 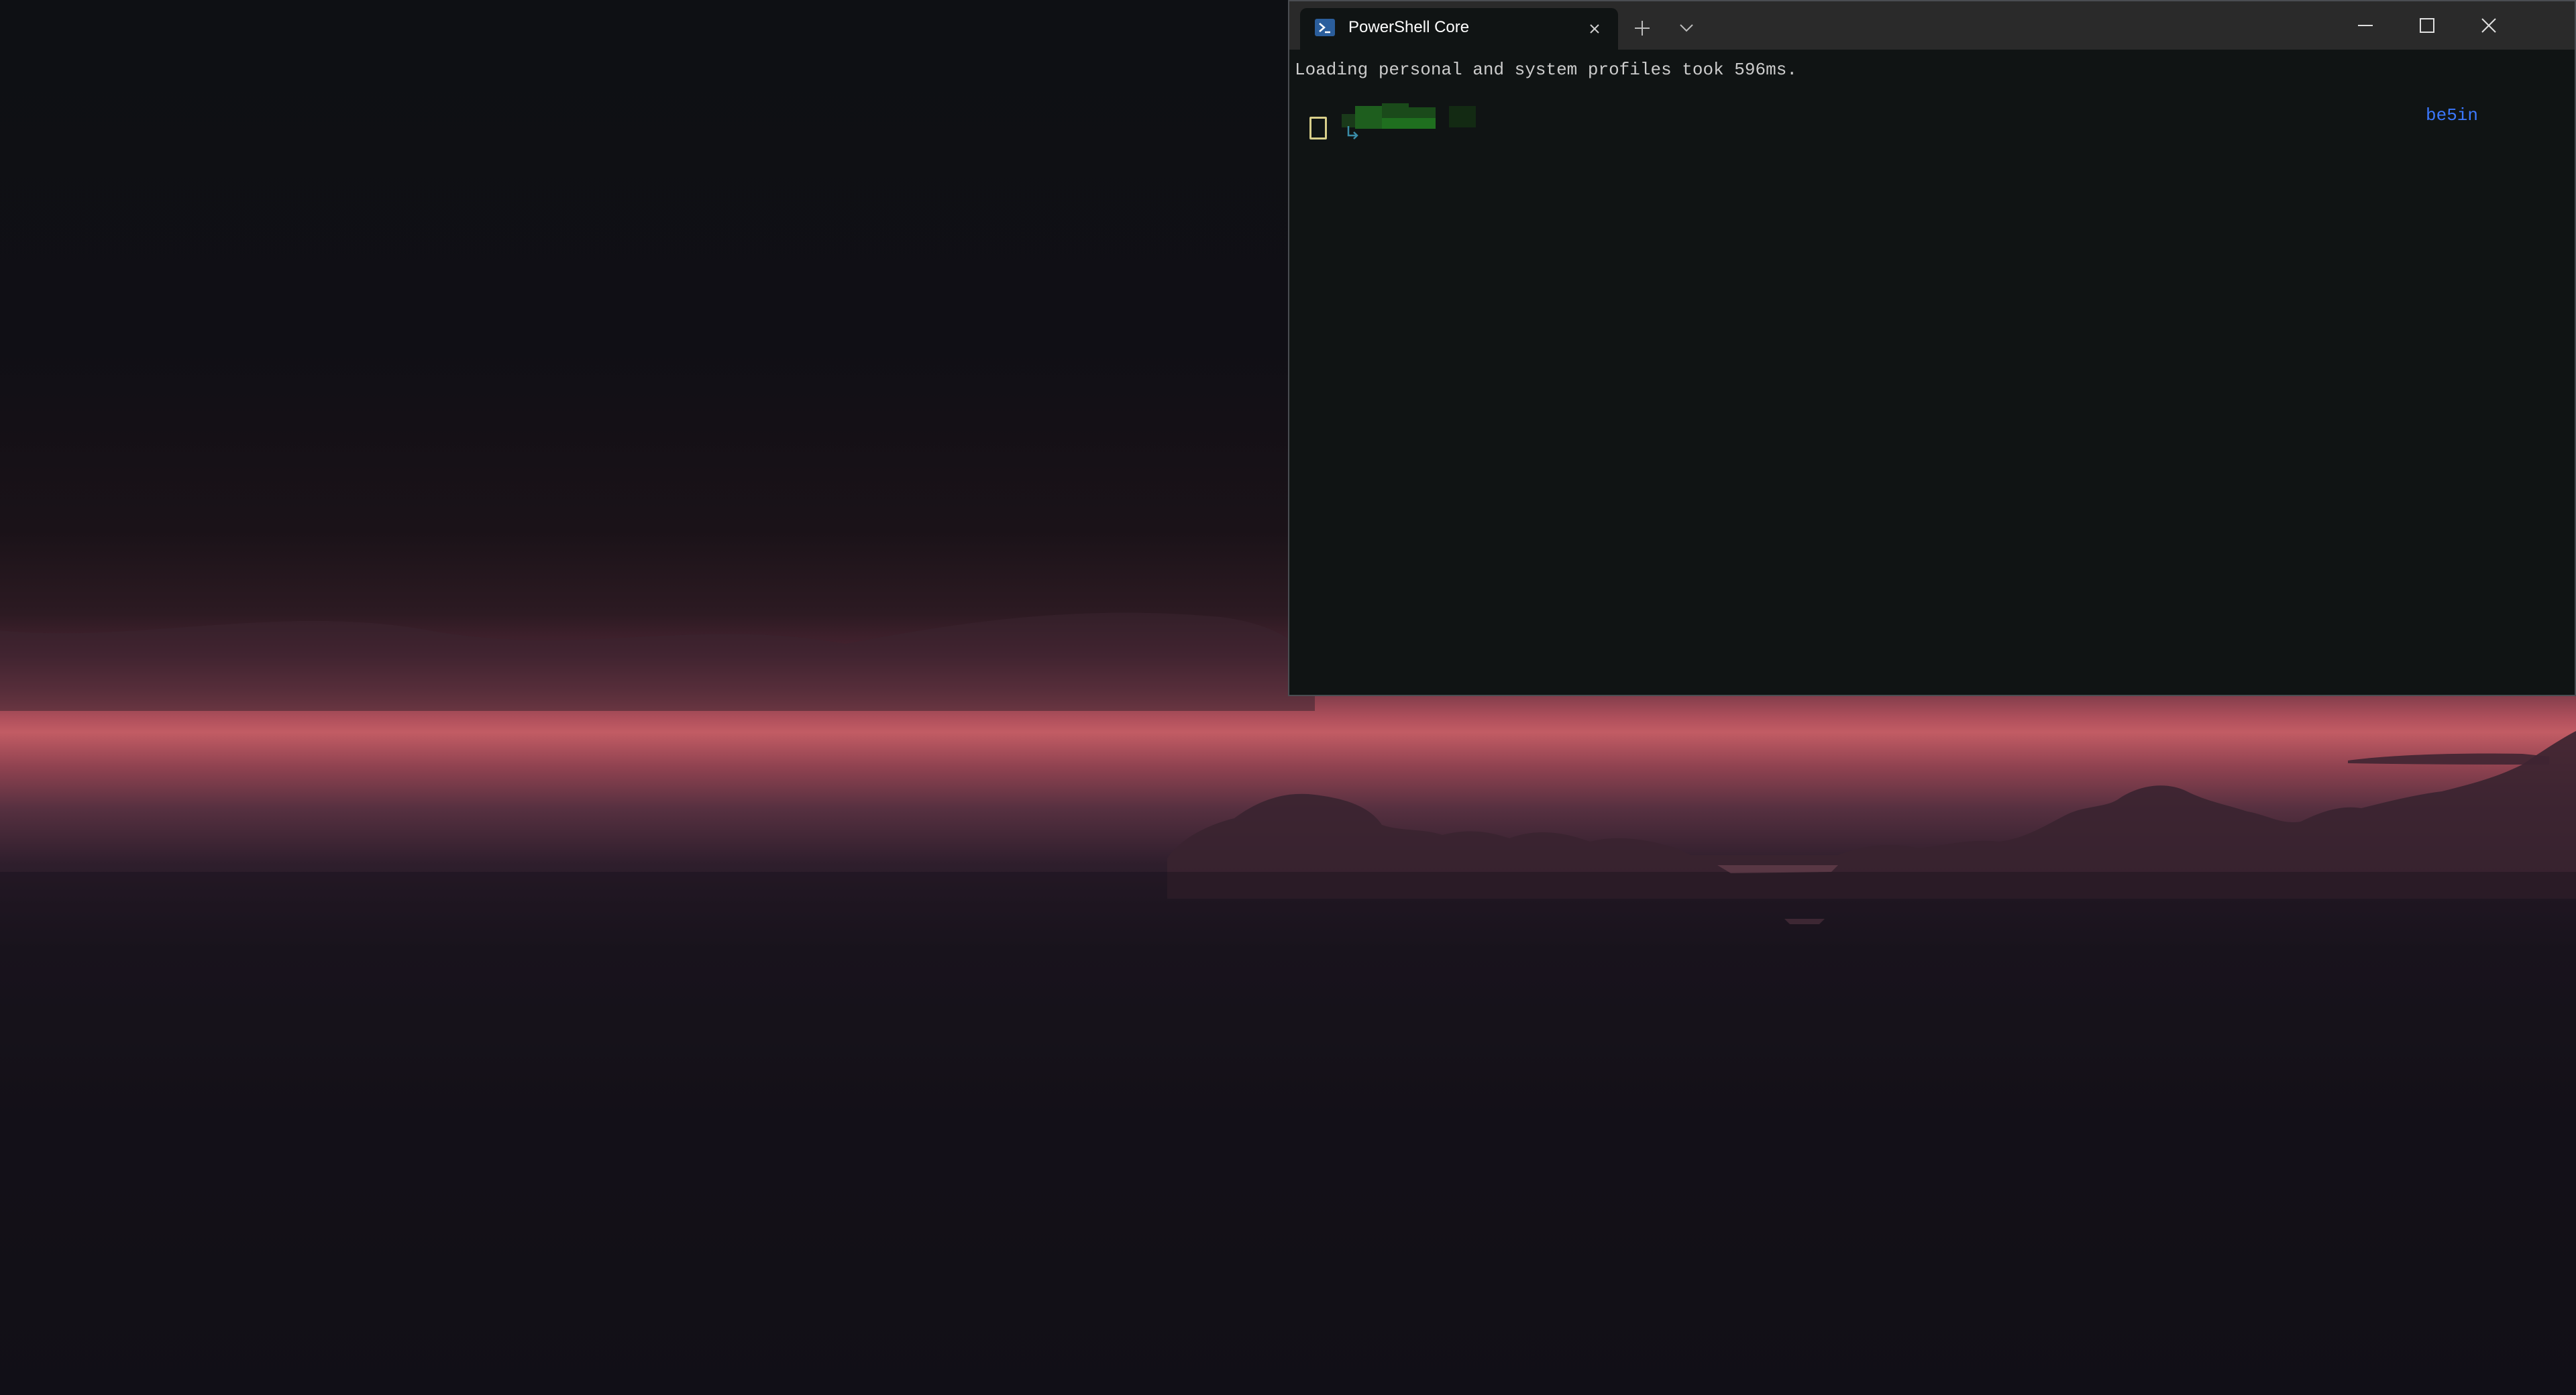 I want to click on minimize-button, so click(x=2365, y=25).